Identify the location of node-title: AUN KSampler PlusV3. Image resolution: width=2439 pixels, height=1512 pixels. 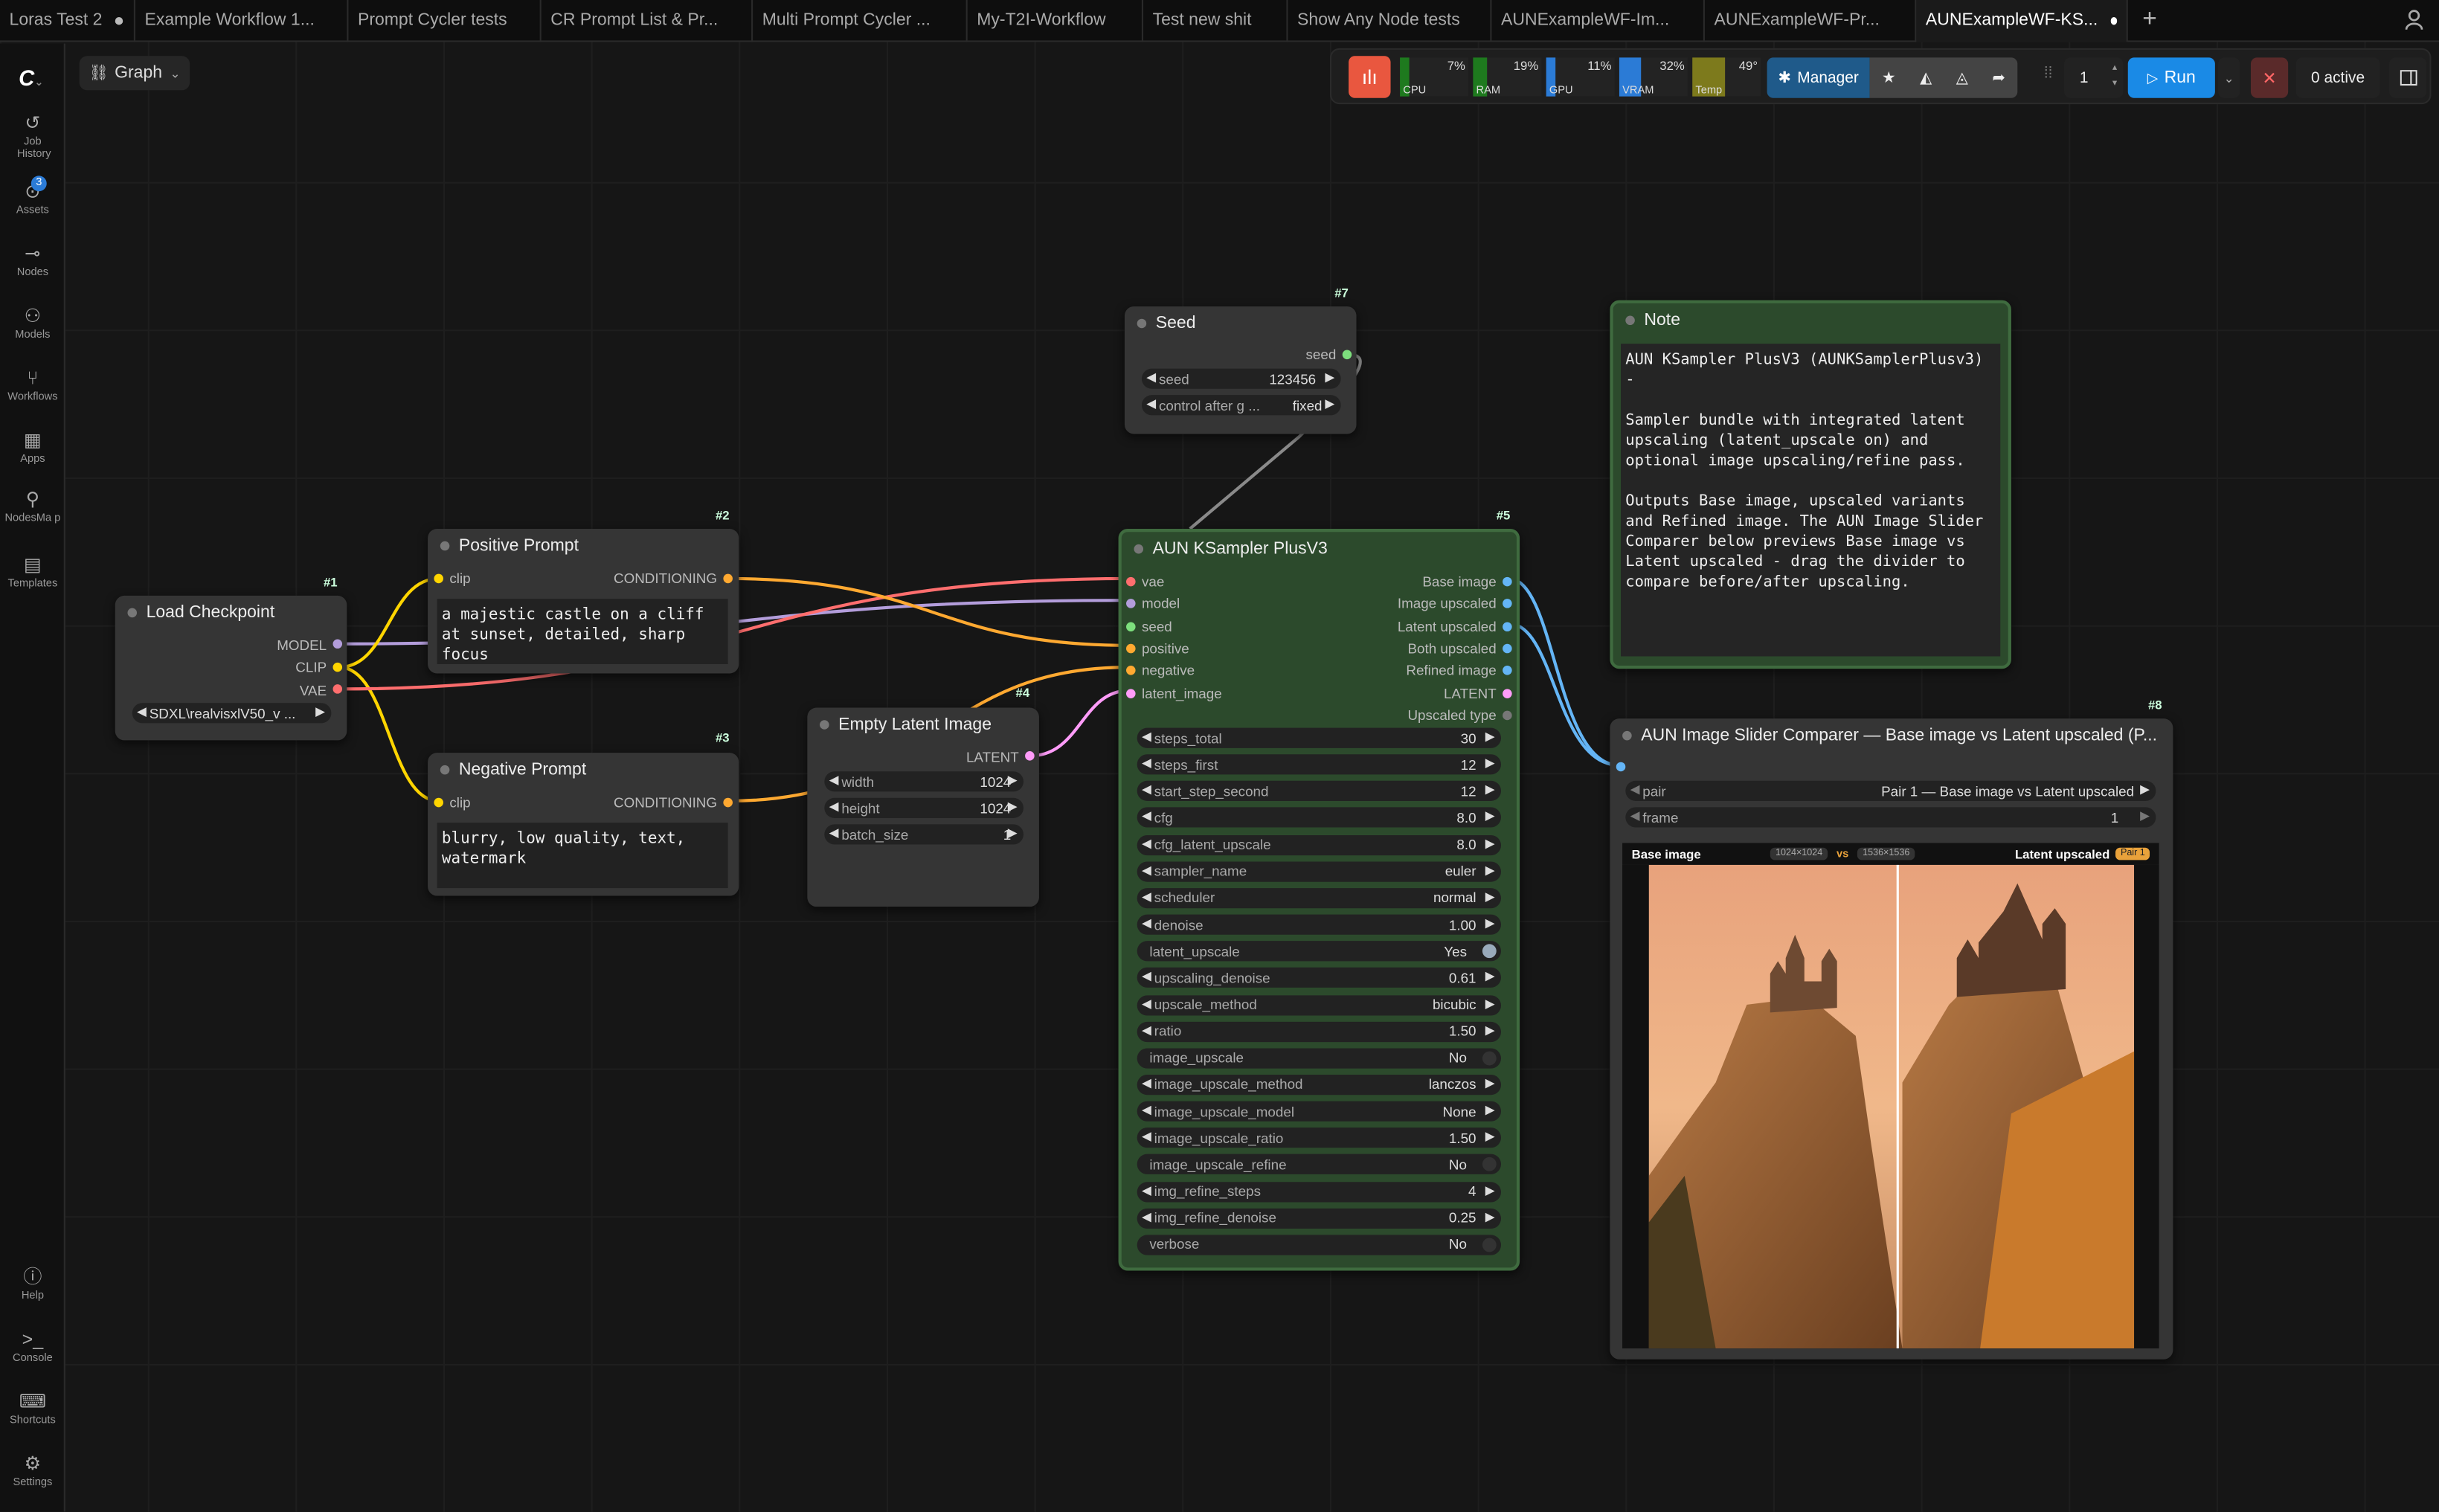
(1319, 549).